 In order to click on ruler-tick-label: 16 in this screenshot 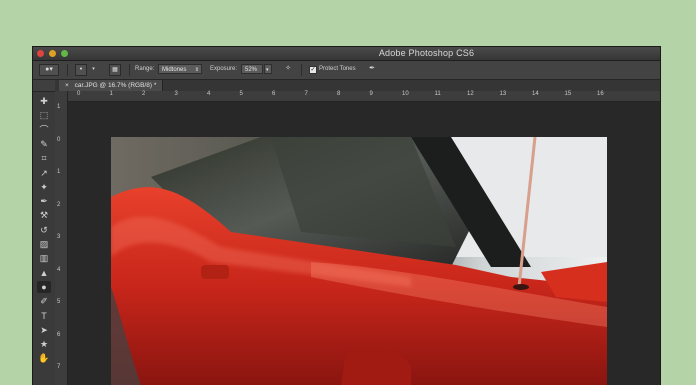, I will do `click(600, 94)`.